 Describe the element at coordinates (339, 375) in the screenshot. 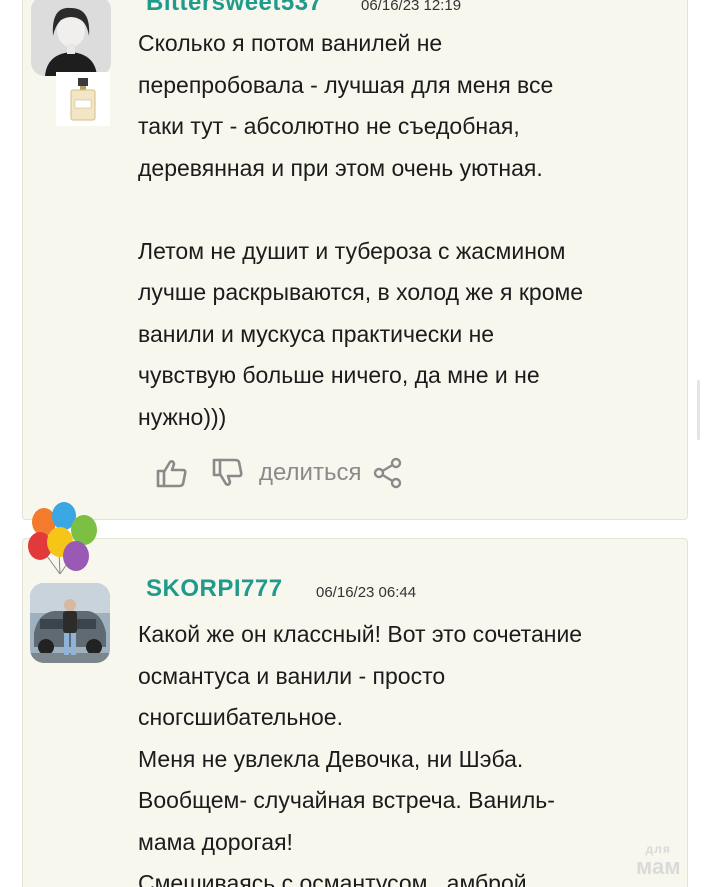

I see `comment-line: чувствую больше ничего, да мне и не` at that location.